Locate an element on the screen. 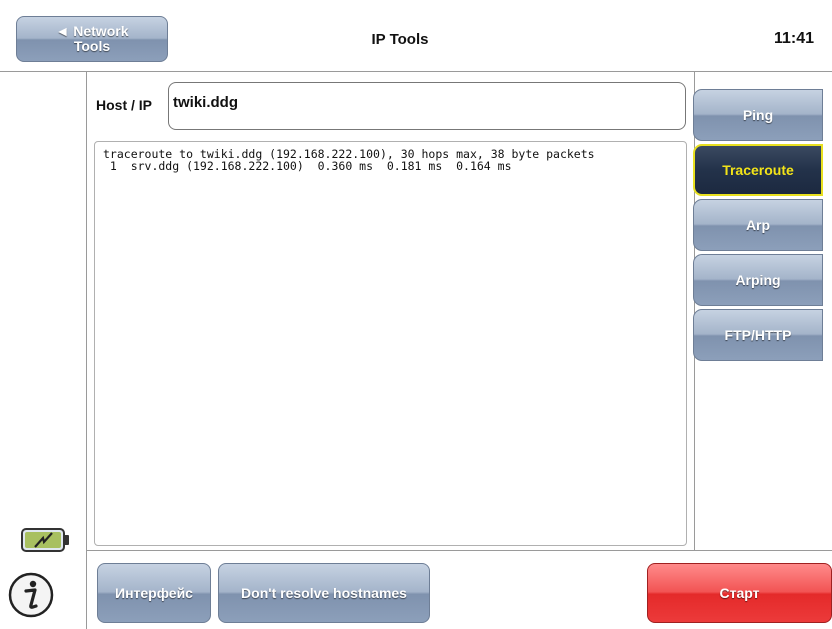  tab-ping: Ping is located at coordinates (758, 115).